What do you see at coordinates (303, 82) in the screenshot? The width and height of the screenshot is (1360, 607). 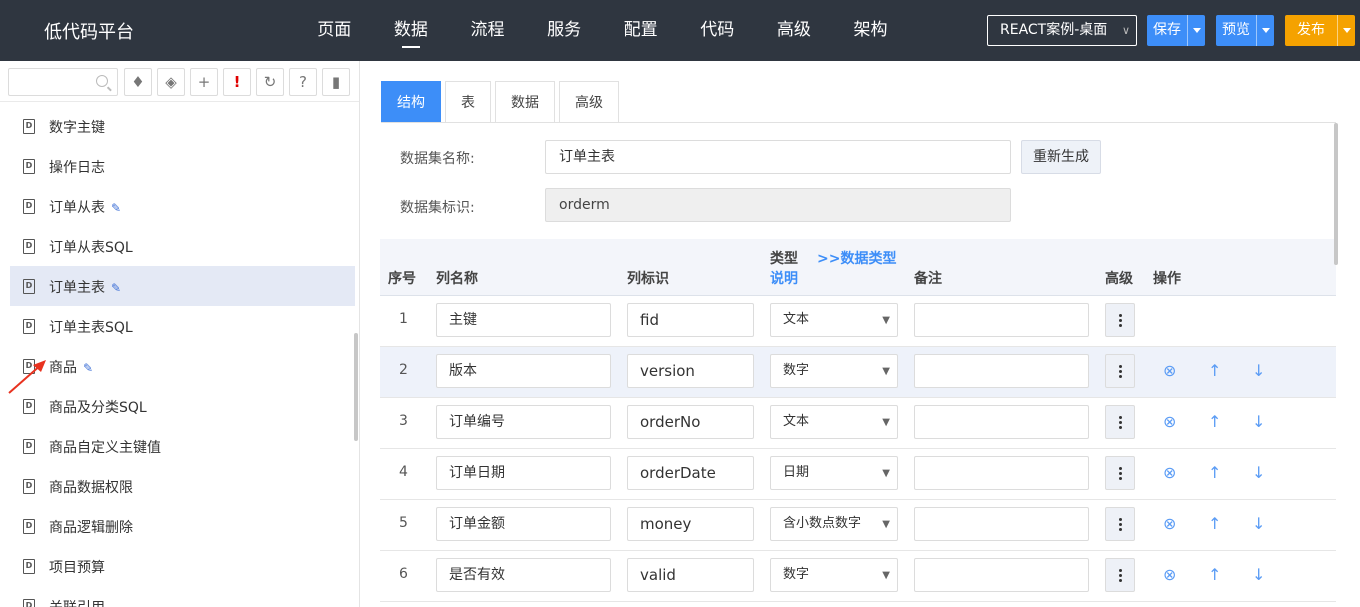 I see `help-icon: ?` at bounding box center [303, 82].